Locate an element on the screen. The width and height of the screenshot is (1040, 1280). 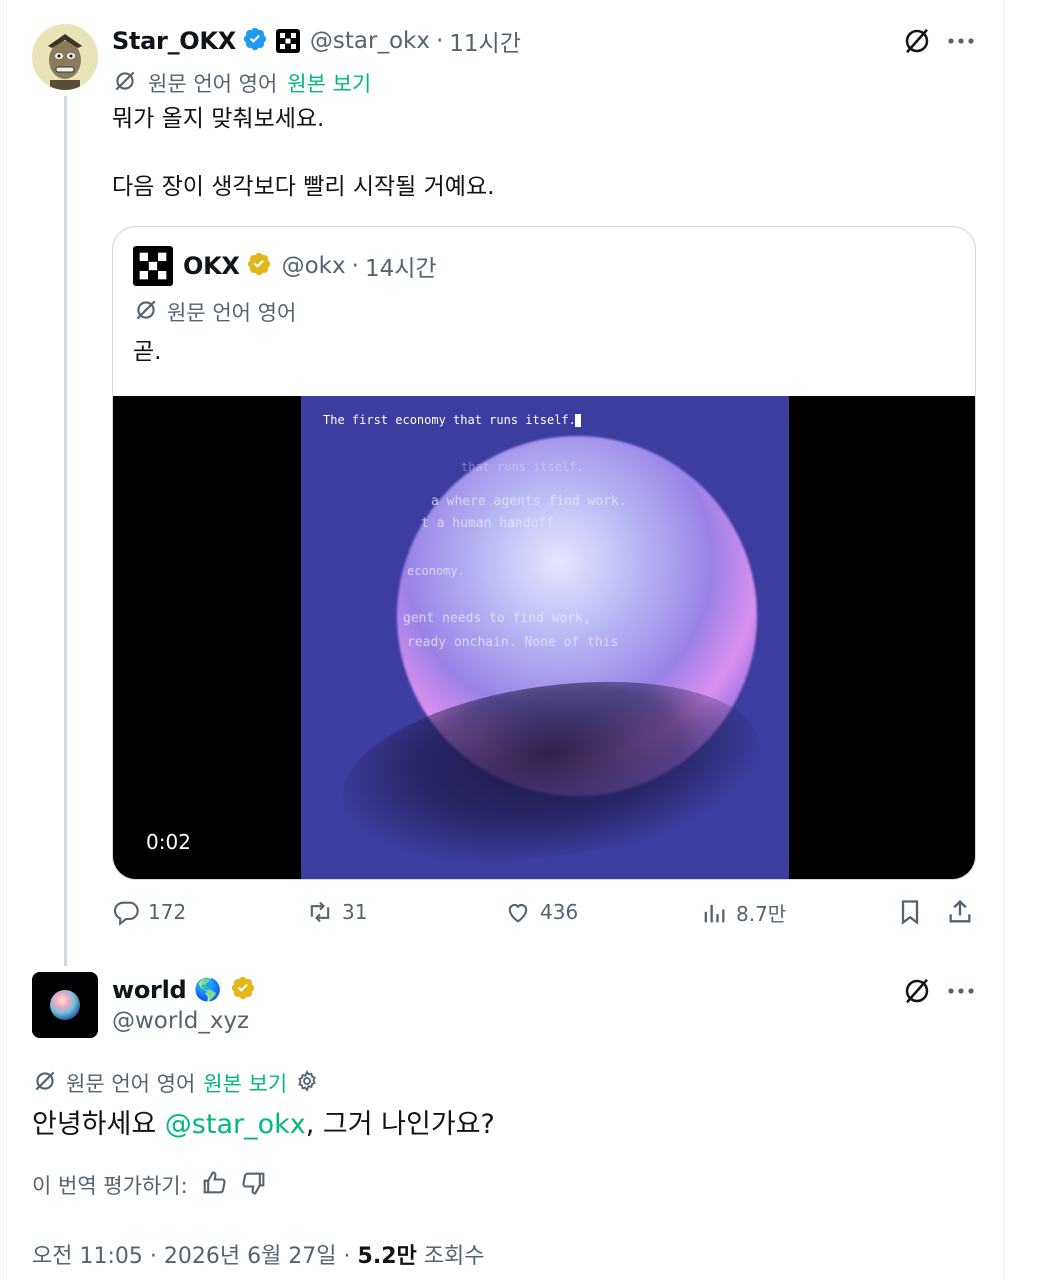
verified-badge-icon is located at coordinates (255, 41).